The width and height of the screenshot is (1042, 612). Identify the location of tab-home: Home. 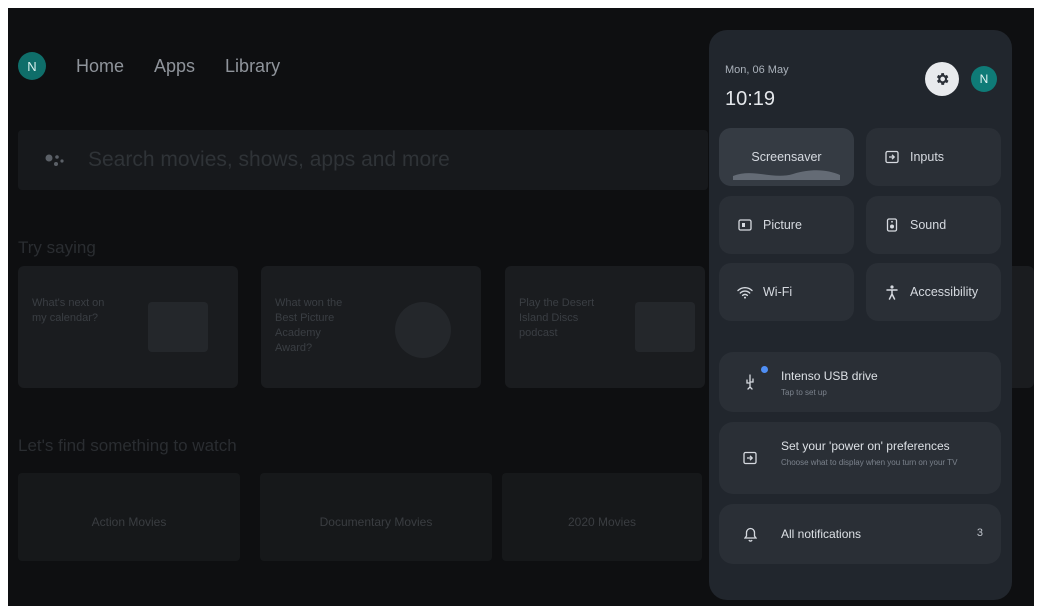
(100, 66).